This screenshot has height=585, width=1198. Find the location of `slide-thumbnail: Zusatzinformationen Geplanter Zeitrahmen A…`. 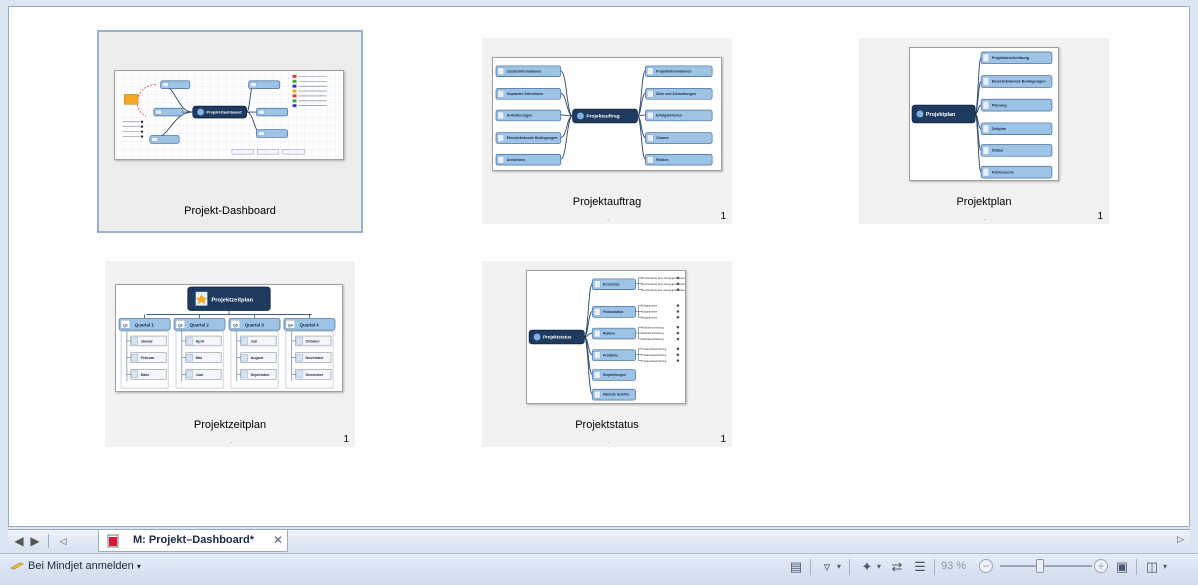

slide-thumbnail: Zusatzinformationen Geplanter Zeitrahmen A… is located at coordinates (607, 114).